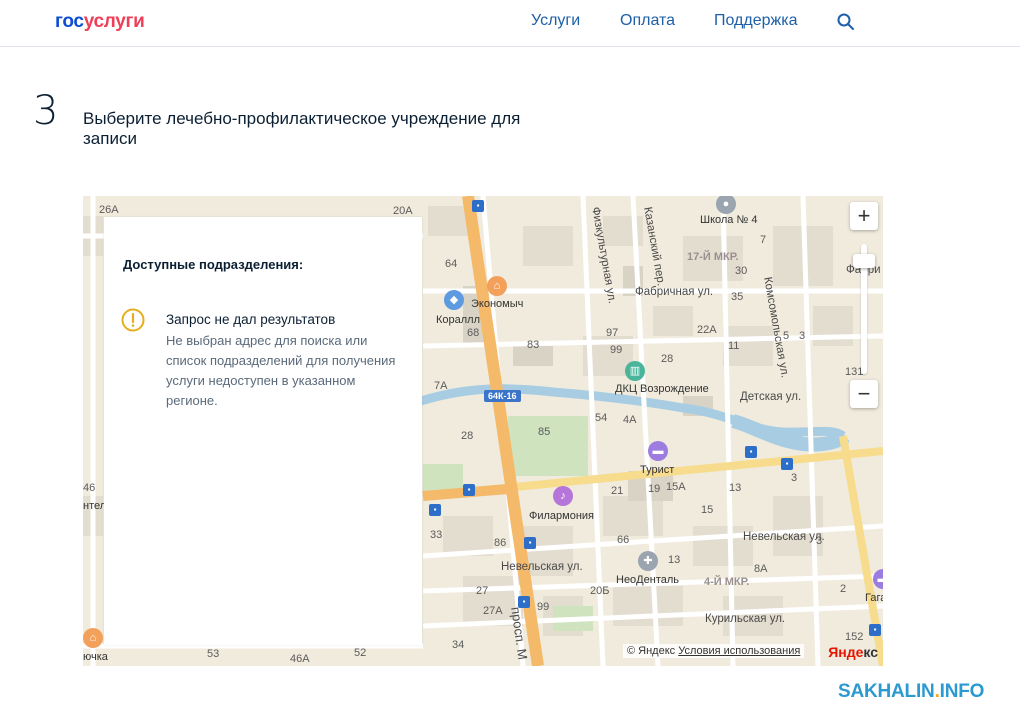 The image size is (1020, 710). I want to click on watermark-part2: INFO, so click(962, 691).